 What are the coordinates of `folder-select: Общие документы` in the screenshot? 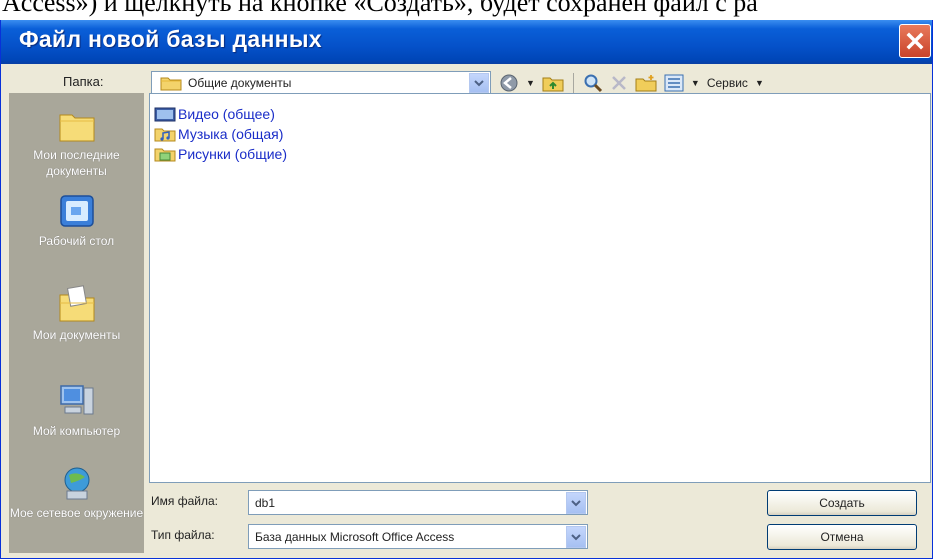 It's located at (321, 83).